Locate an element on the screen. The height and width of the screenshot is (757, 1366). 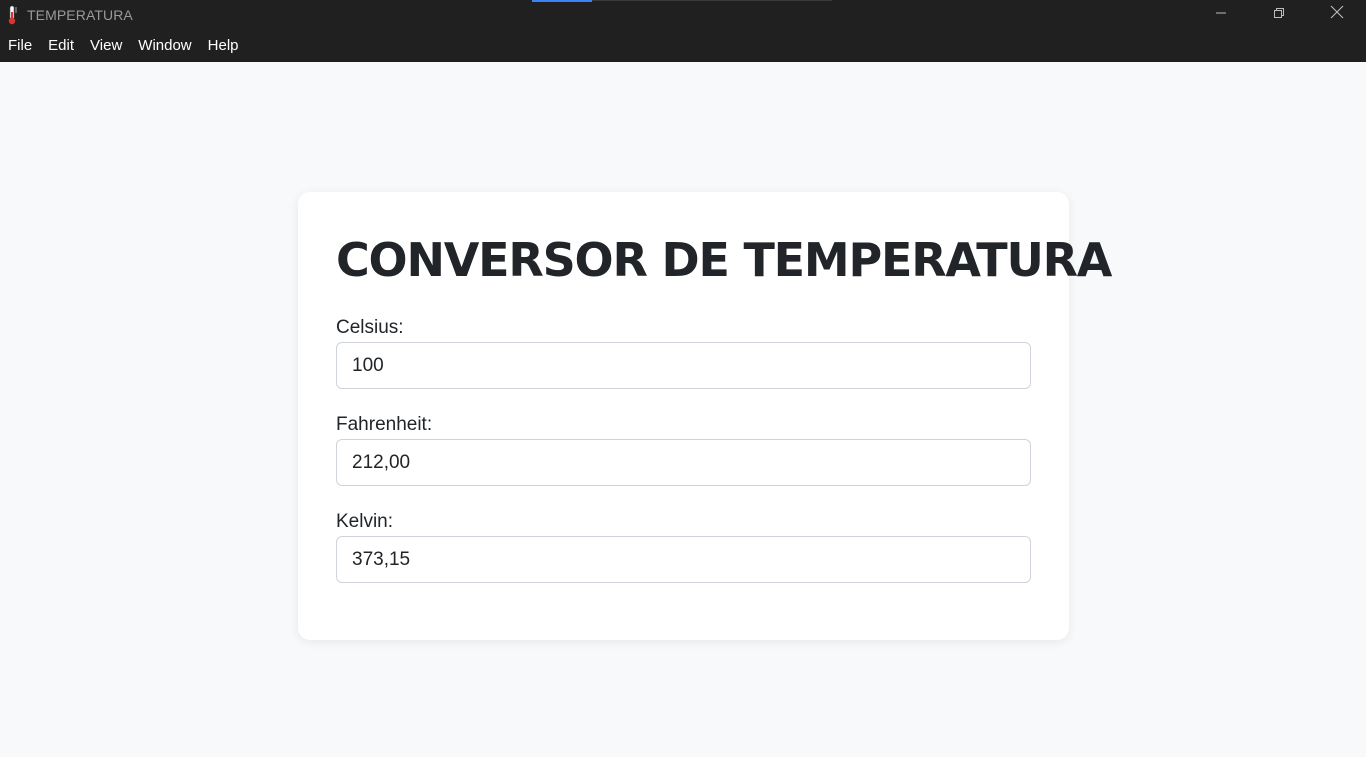
celsius-label: Celsius: is located at coordinates (370, 327).